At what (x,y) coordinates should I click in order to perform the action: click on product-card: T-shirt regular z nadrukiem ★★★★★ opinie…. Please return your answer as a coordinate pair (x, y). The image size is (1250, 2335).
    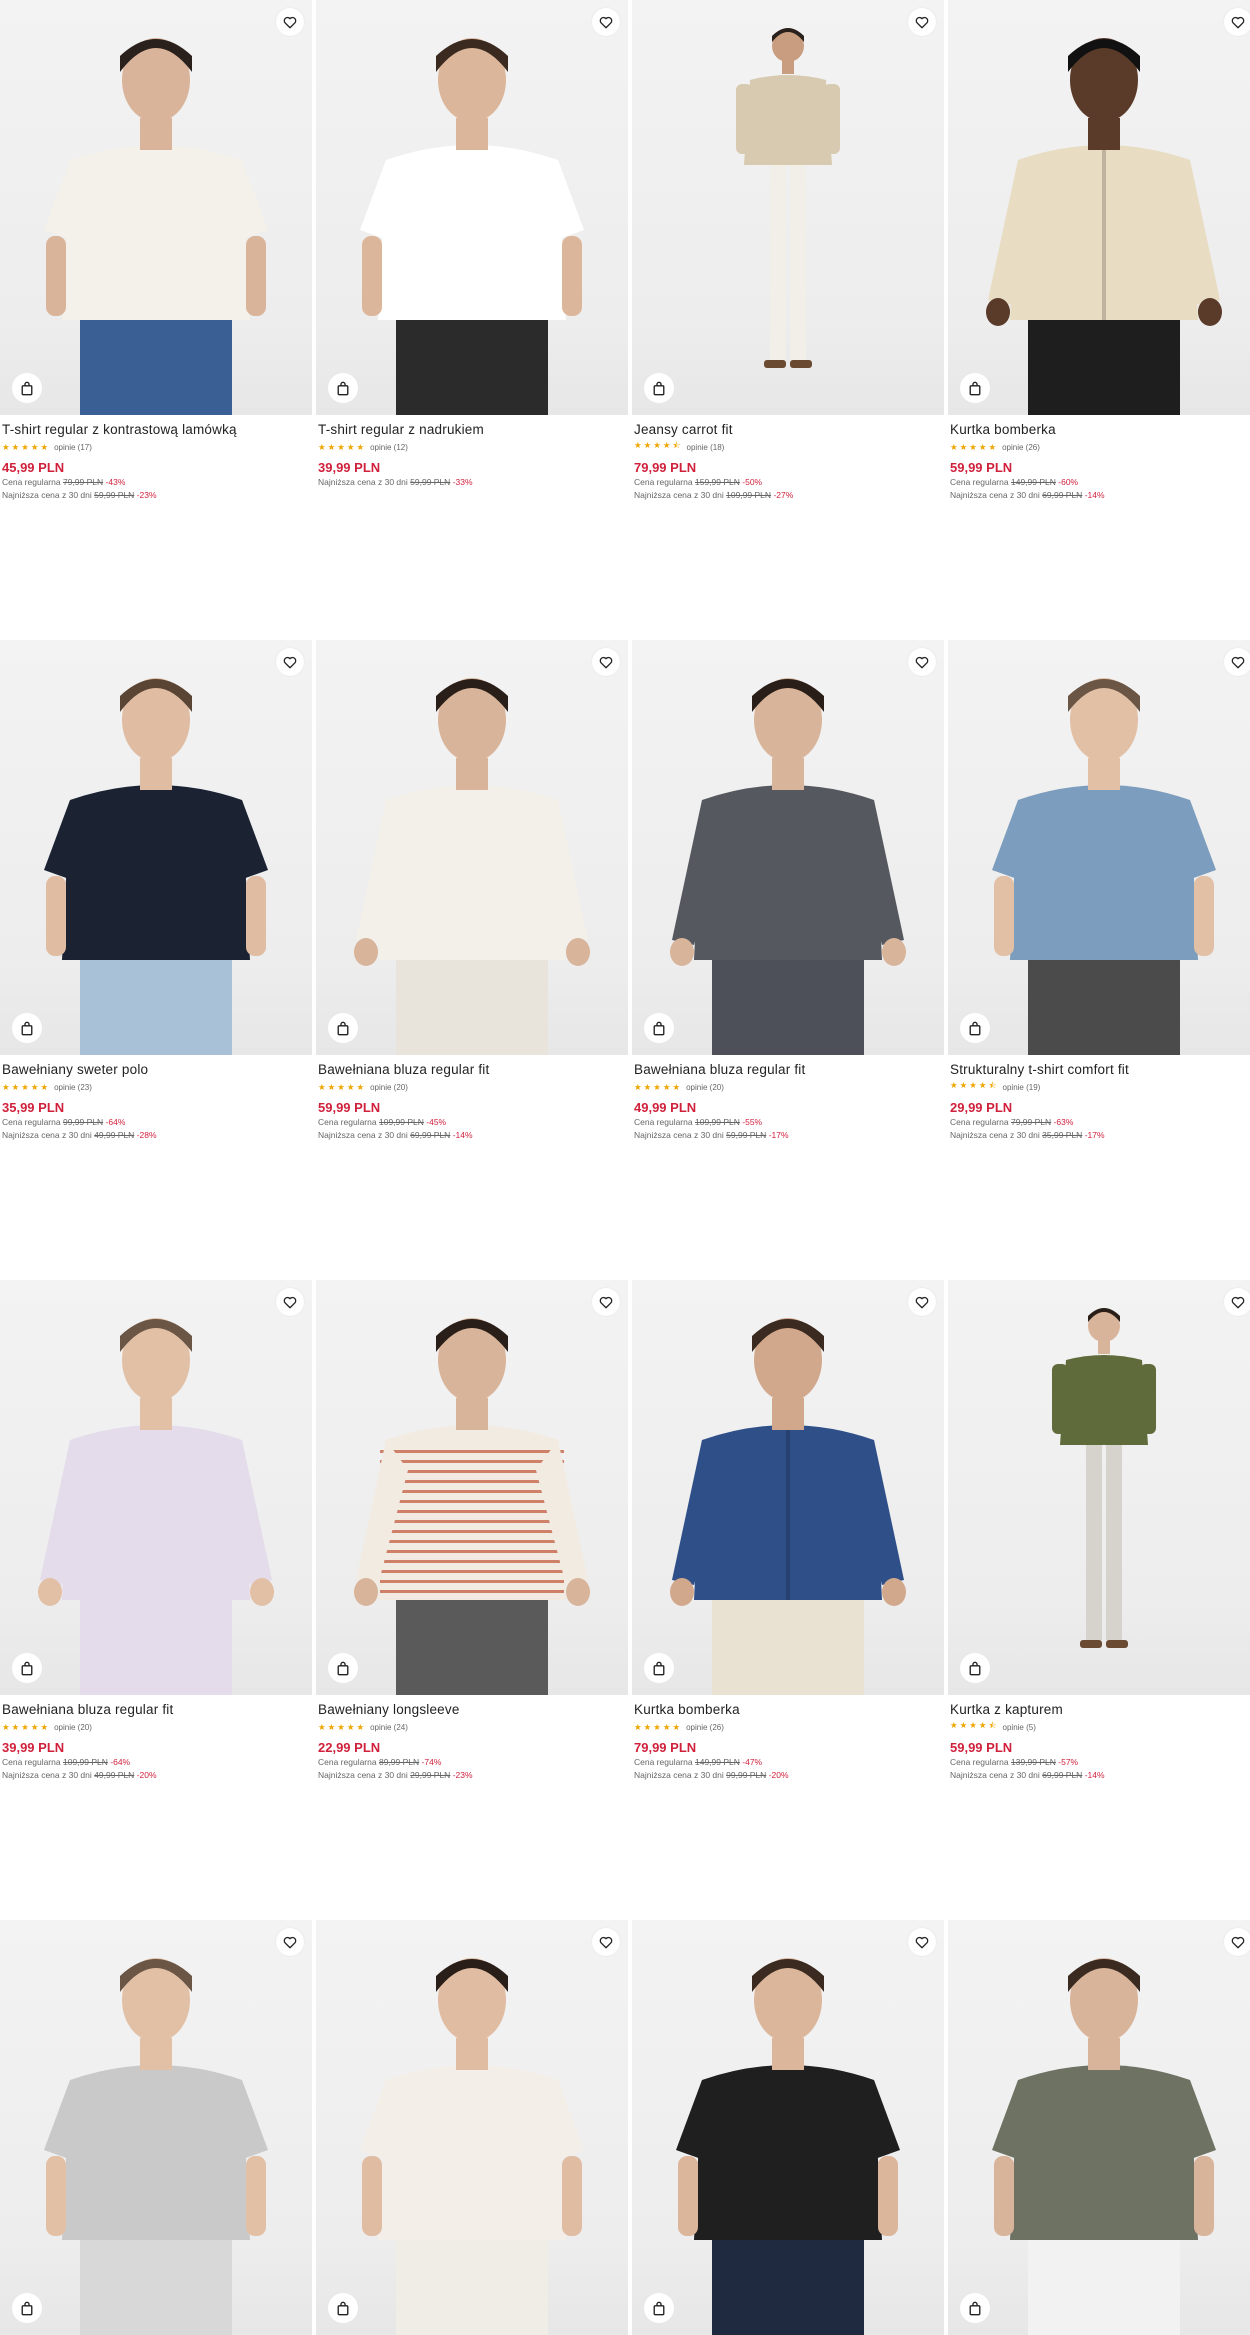
    Looking at the image, I should click on (472, 251).